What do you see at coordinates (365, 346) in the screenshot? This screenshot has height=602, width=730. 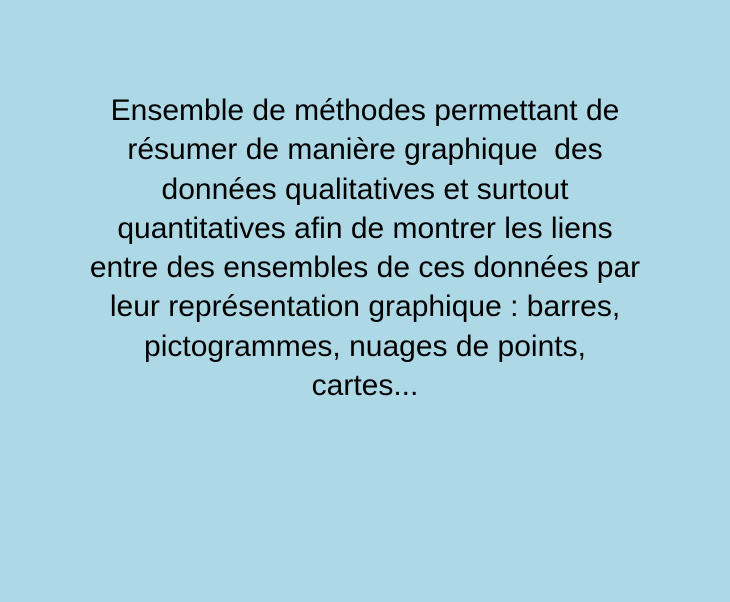 I see `text-line: pictogrammes, nuages de points,` at bounding box center [365, 346].